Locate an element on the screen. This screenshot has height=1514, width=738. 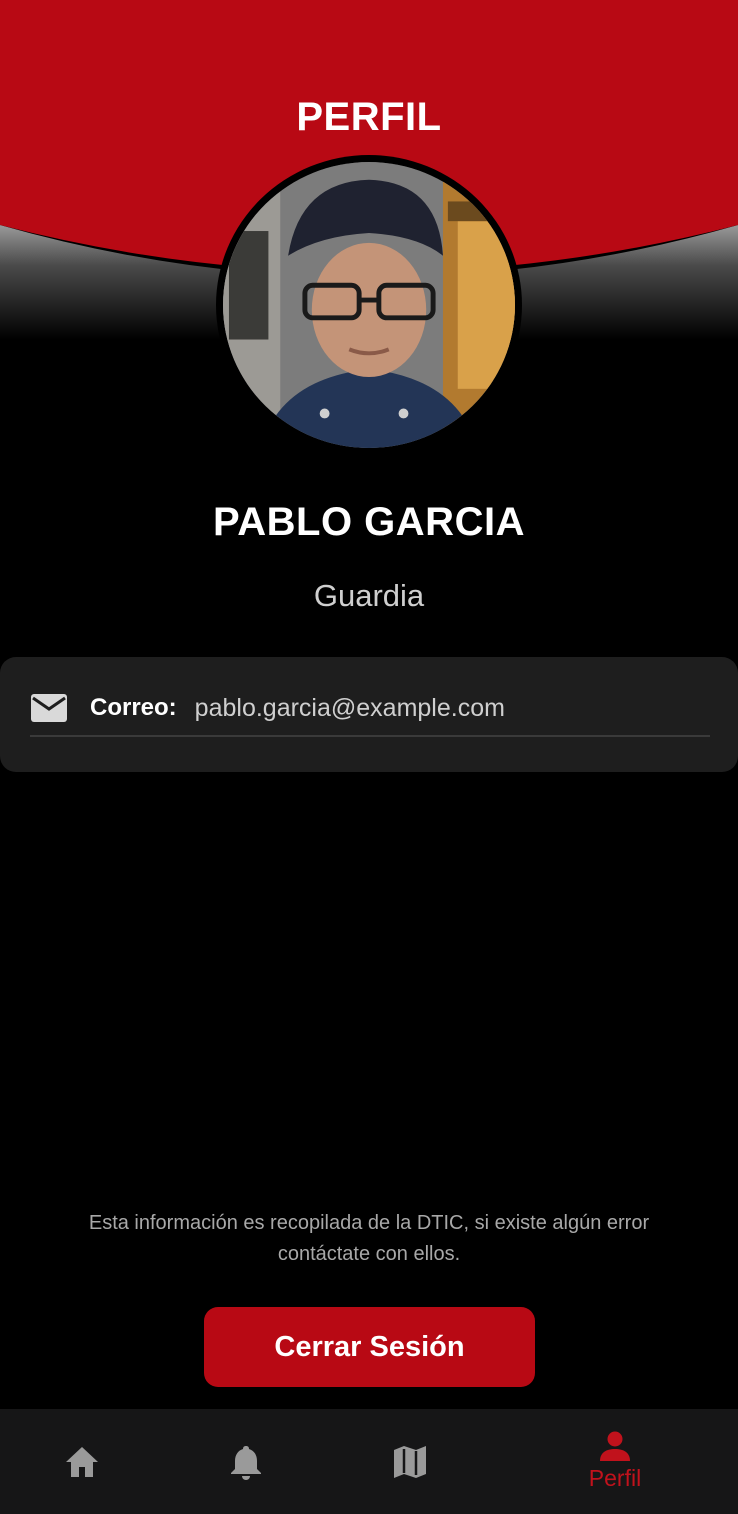
nav-item-home is located at coordinates (82, 1461).